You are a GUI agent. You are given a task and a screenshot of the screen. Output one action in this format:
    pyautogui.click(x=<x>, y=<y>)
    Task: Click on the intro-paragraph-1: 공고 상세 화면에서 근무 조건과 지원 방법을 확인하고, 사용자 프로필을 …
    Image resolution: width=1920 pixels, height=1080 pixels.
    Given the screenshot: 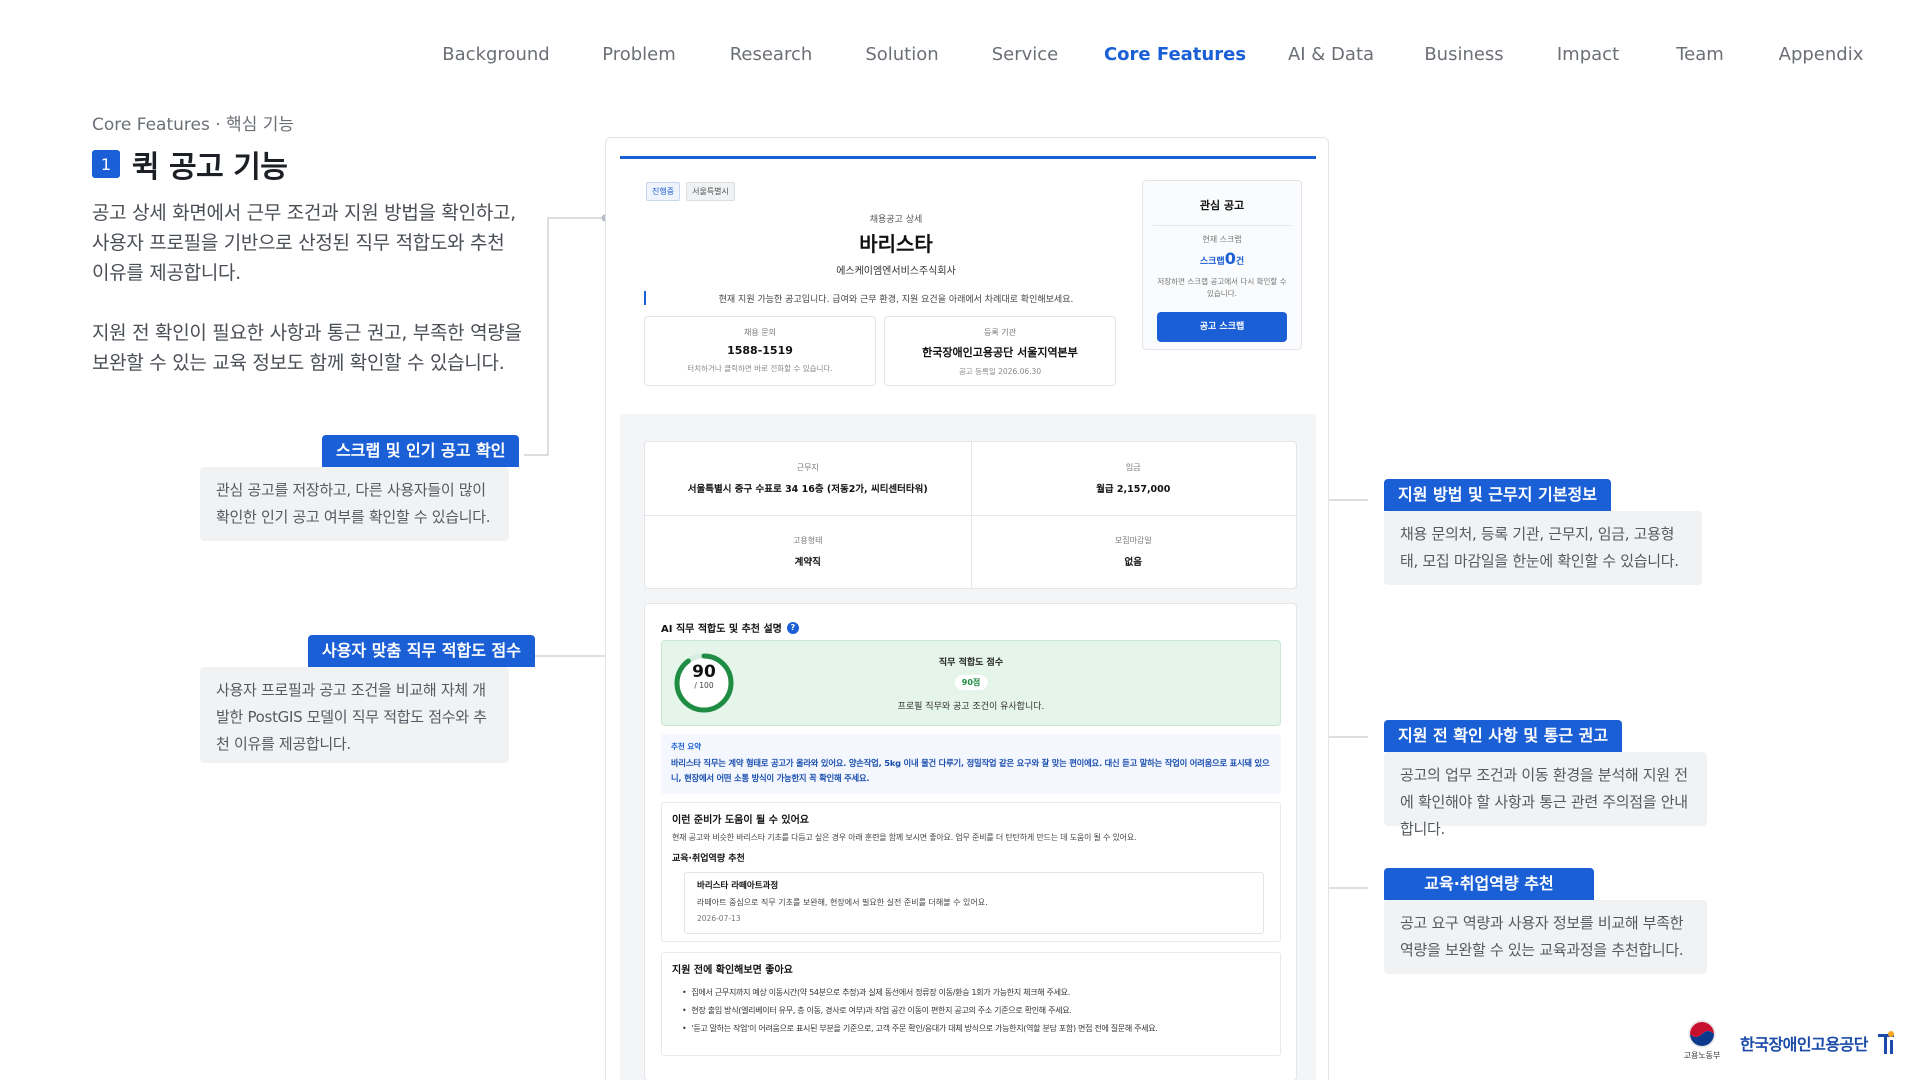 What is the action you would take?
    pyautogui.click(x=304, y=243)
    